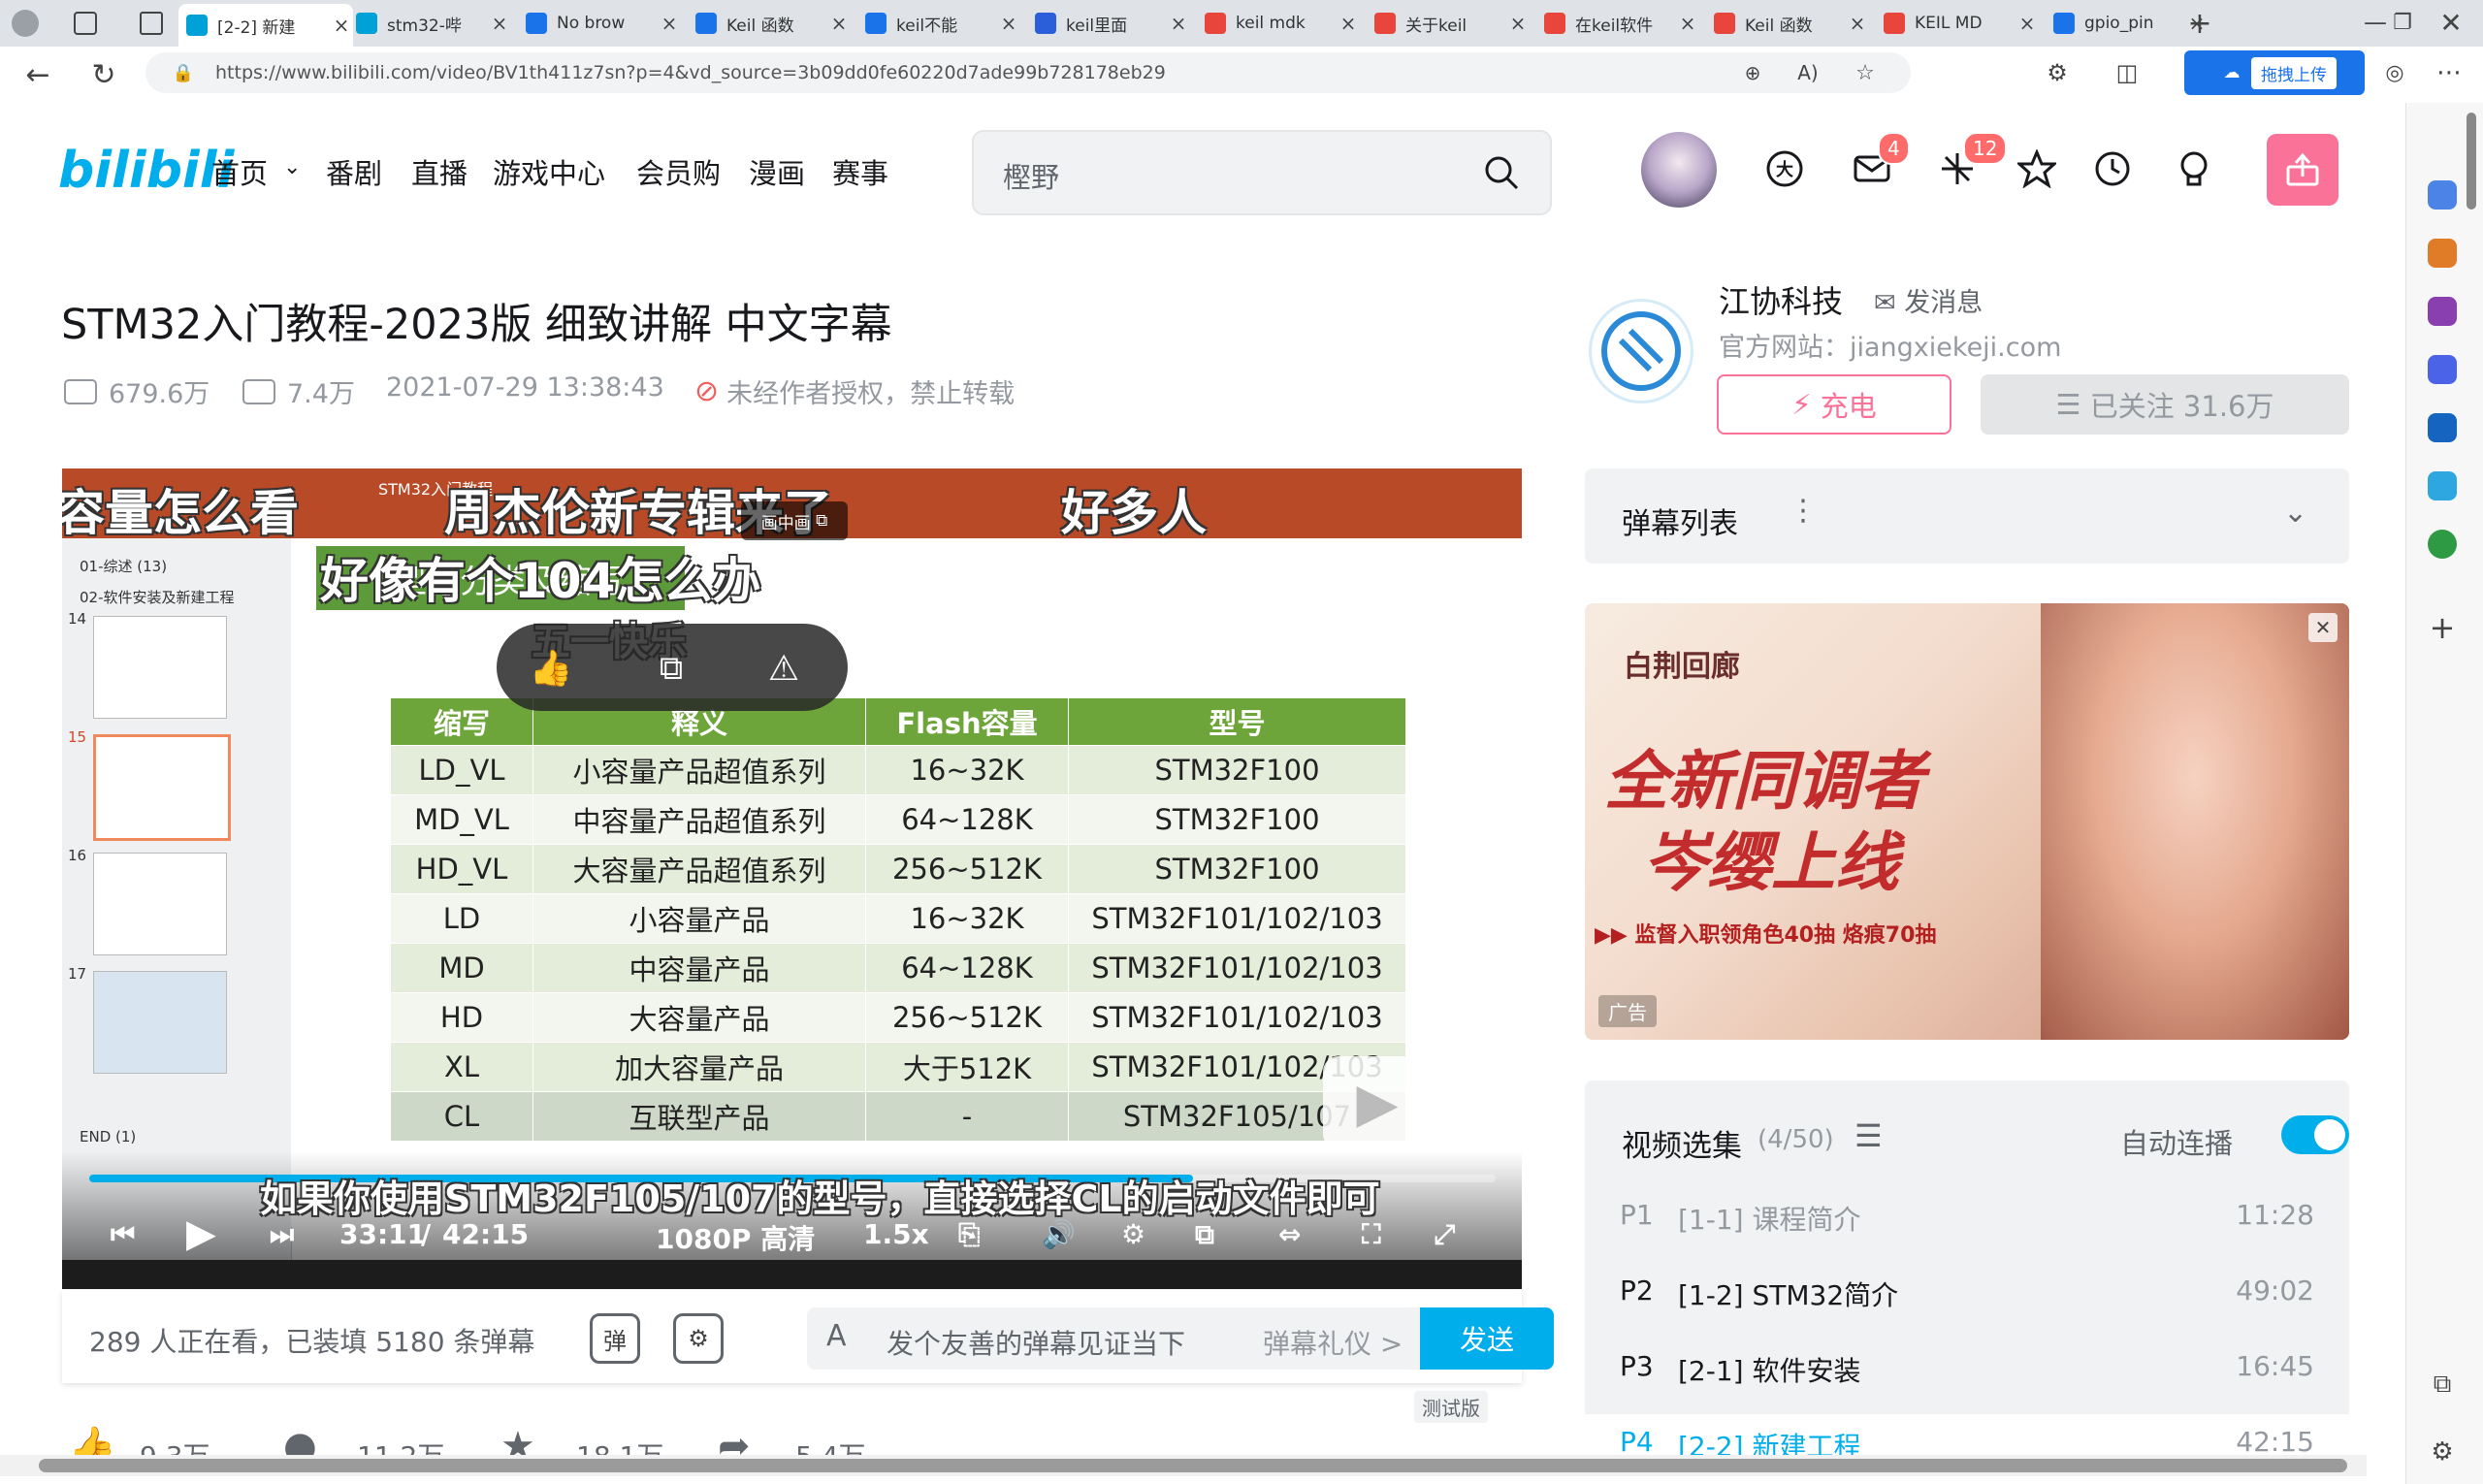 The height and width of the screenshot is (1484, 2483). Describe the element at coordinates (26, 24) in the screenshot. I see `profile-icon` at that location.